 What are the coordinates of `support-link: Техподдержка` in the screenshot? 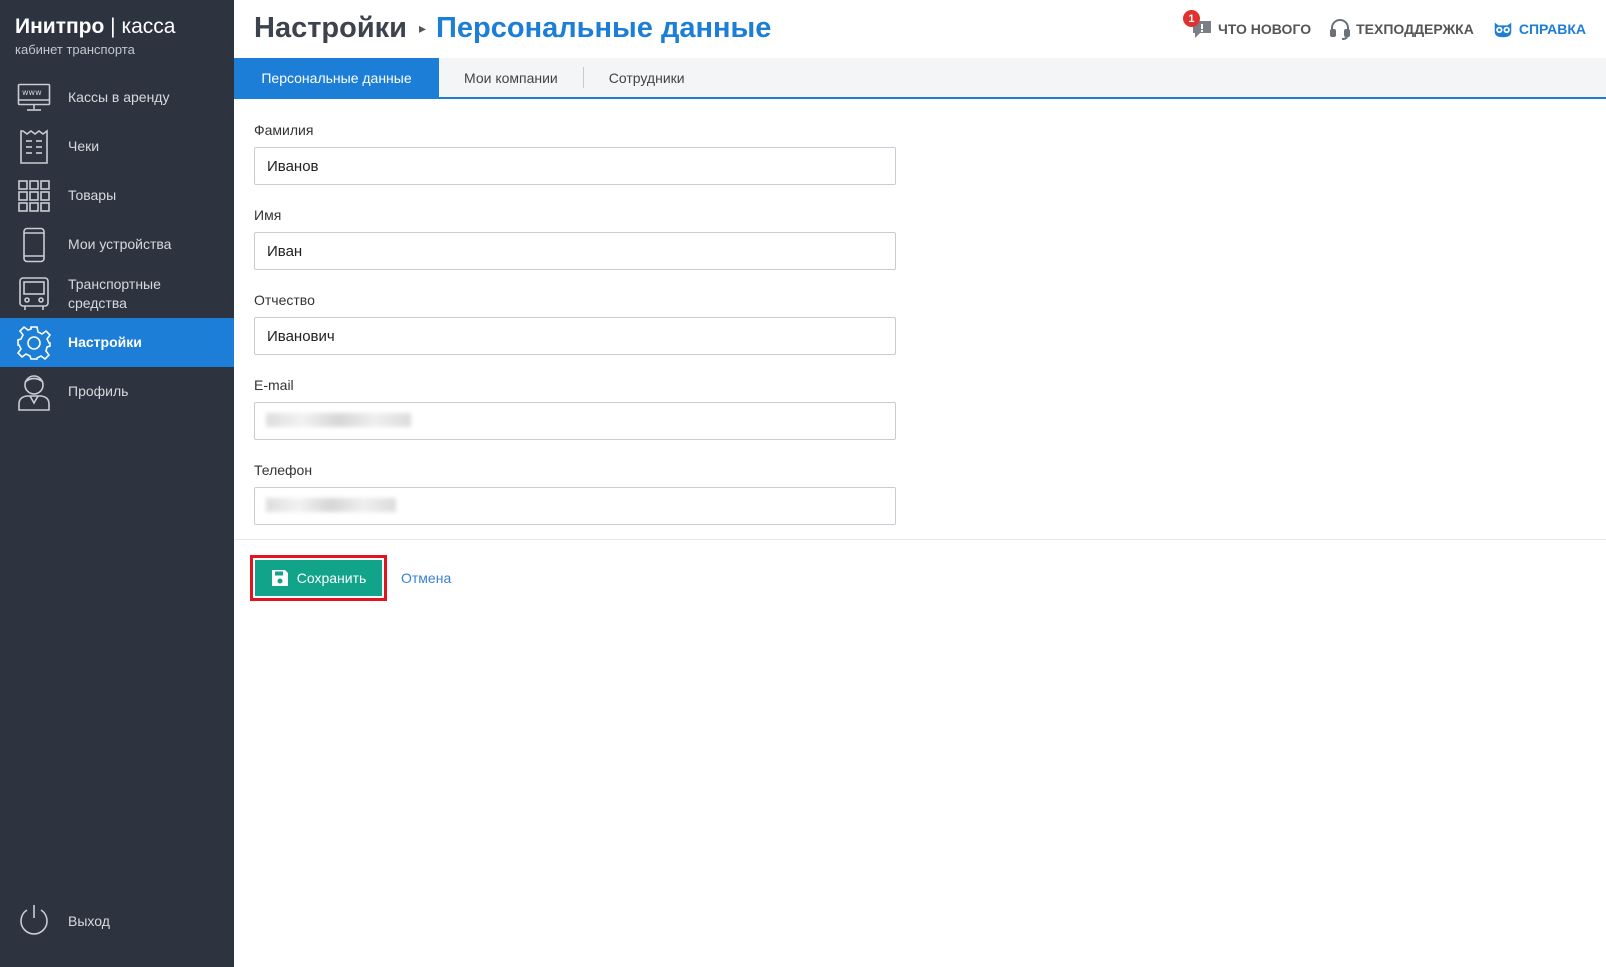 It's located at (1401, 29).